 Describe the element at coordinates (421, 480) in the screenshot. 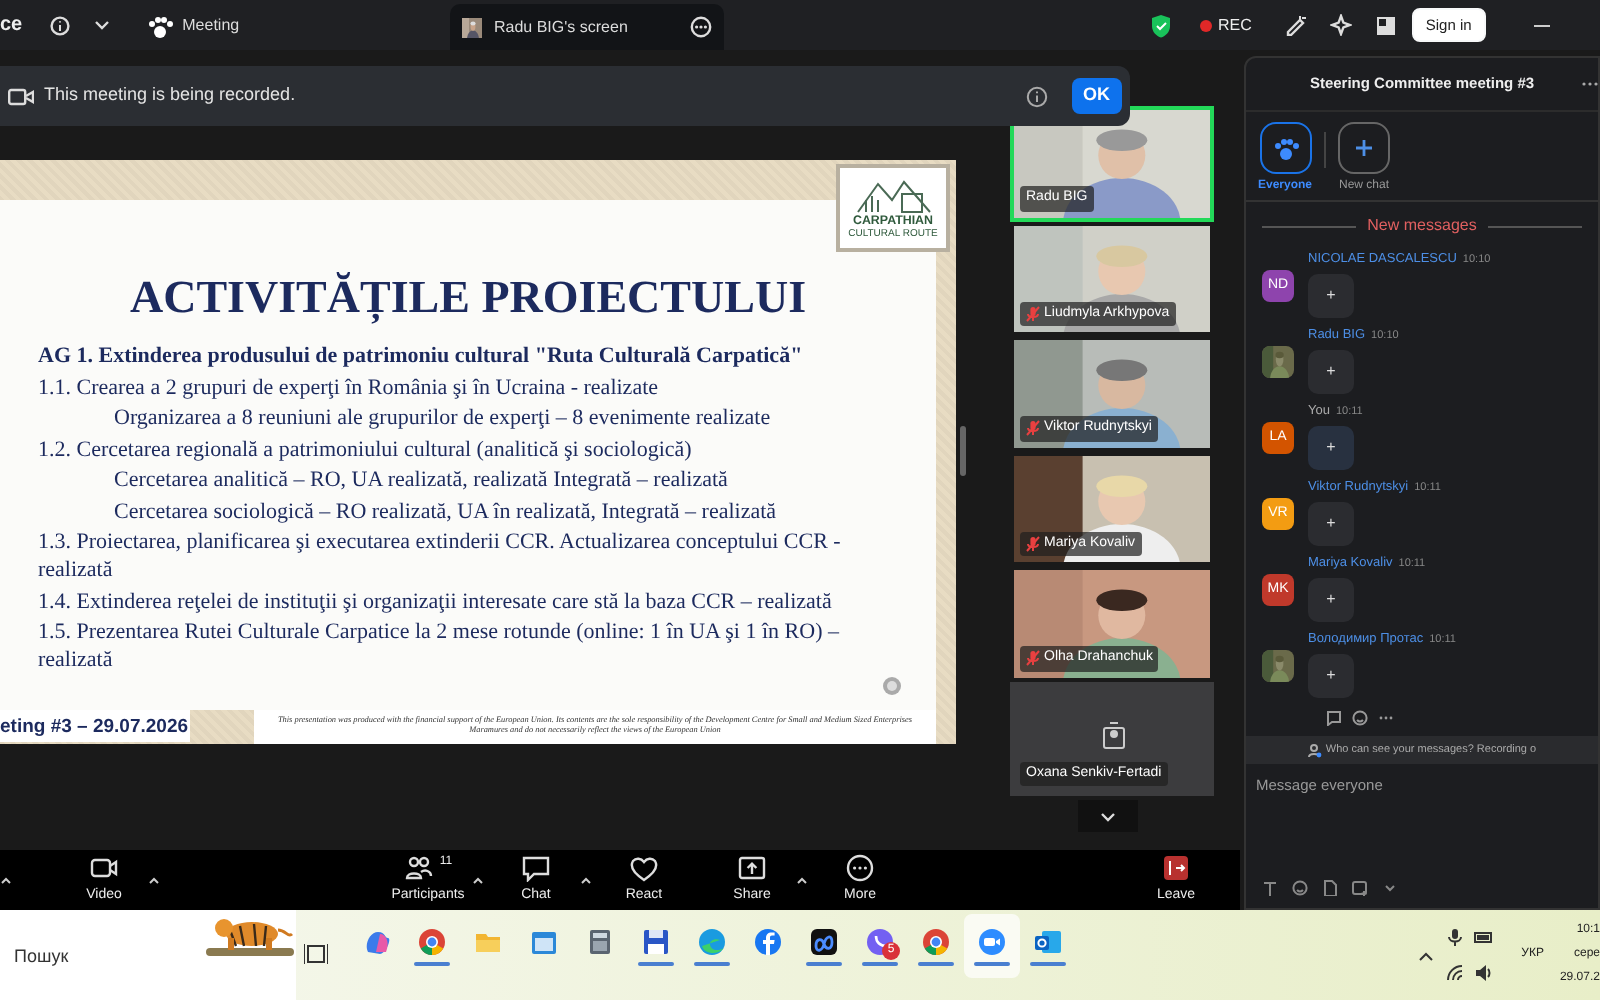

I see `slide-text: Cercetarea analitică – RO, UA realizată, realizată Integrată – realizată` at that location.